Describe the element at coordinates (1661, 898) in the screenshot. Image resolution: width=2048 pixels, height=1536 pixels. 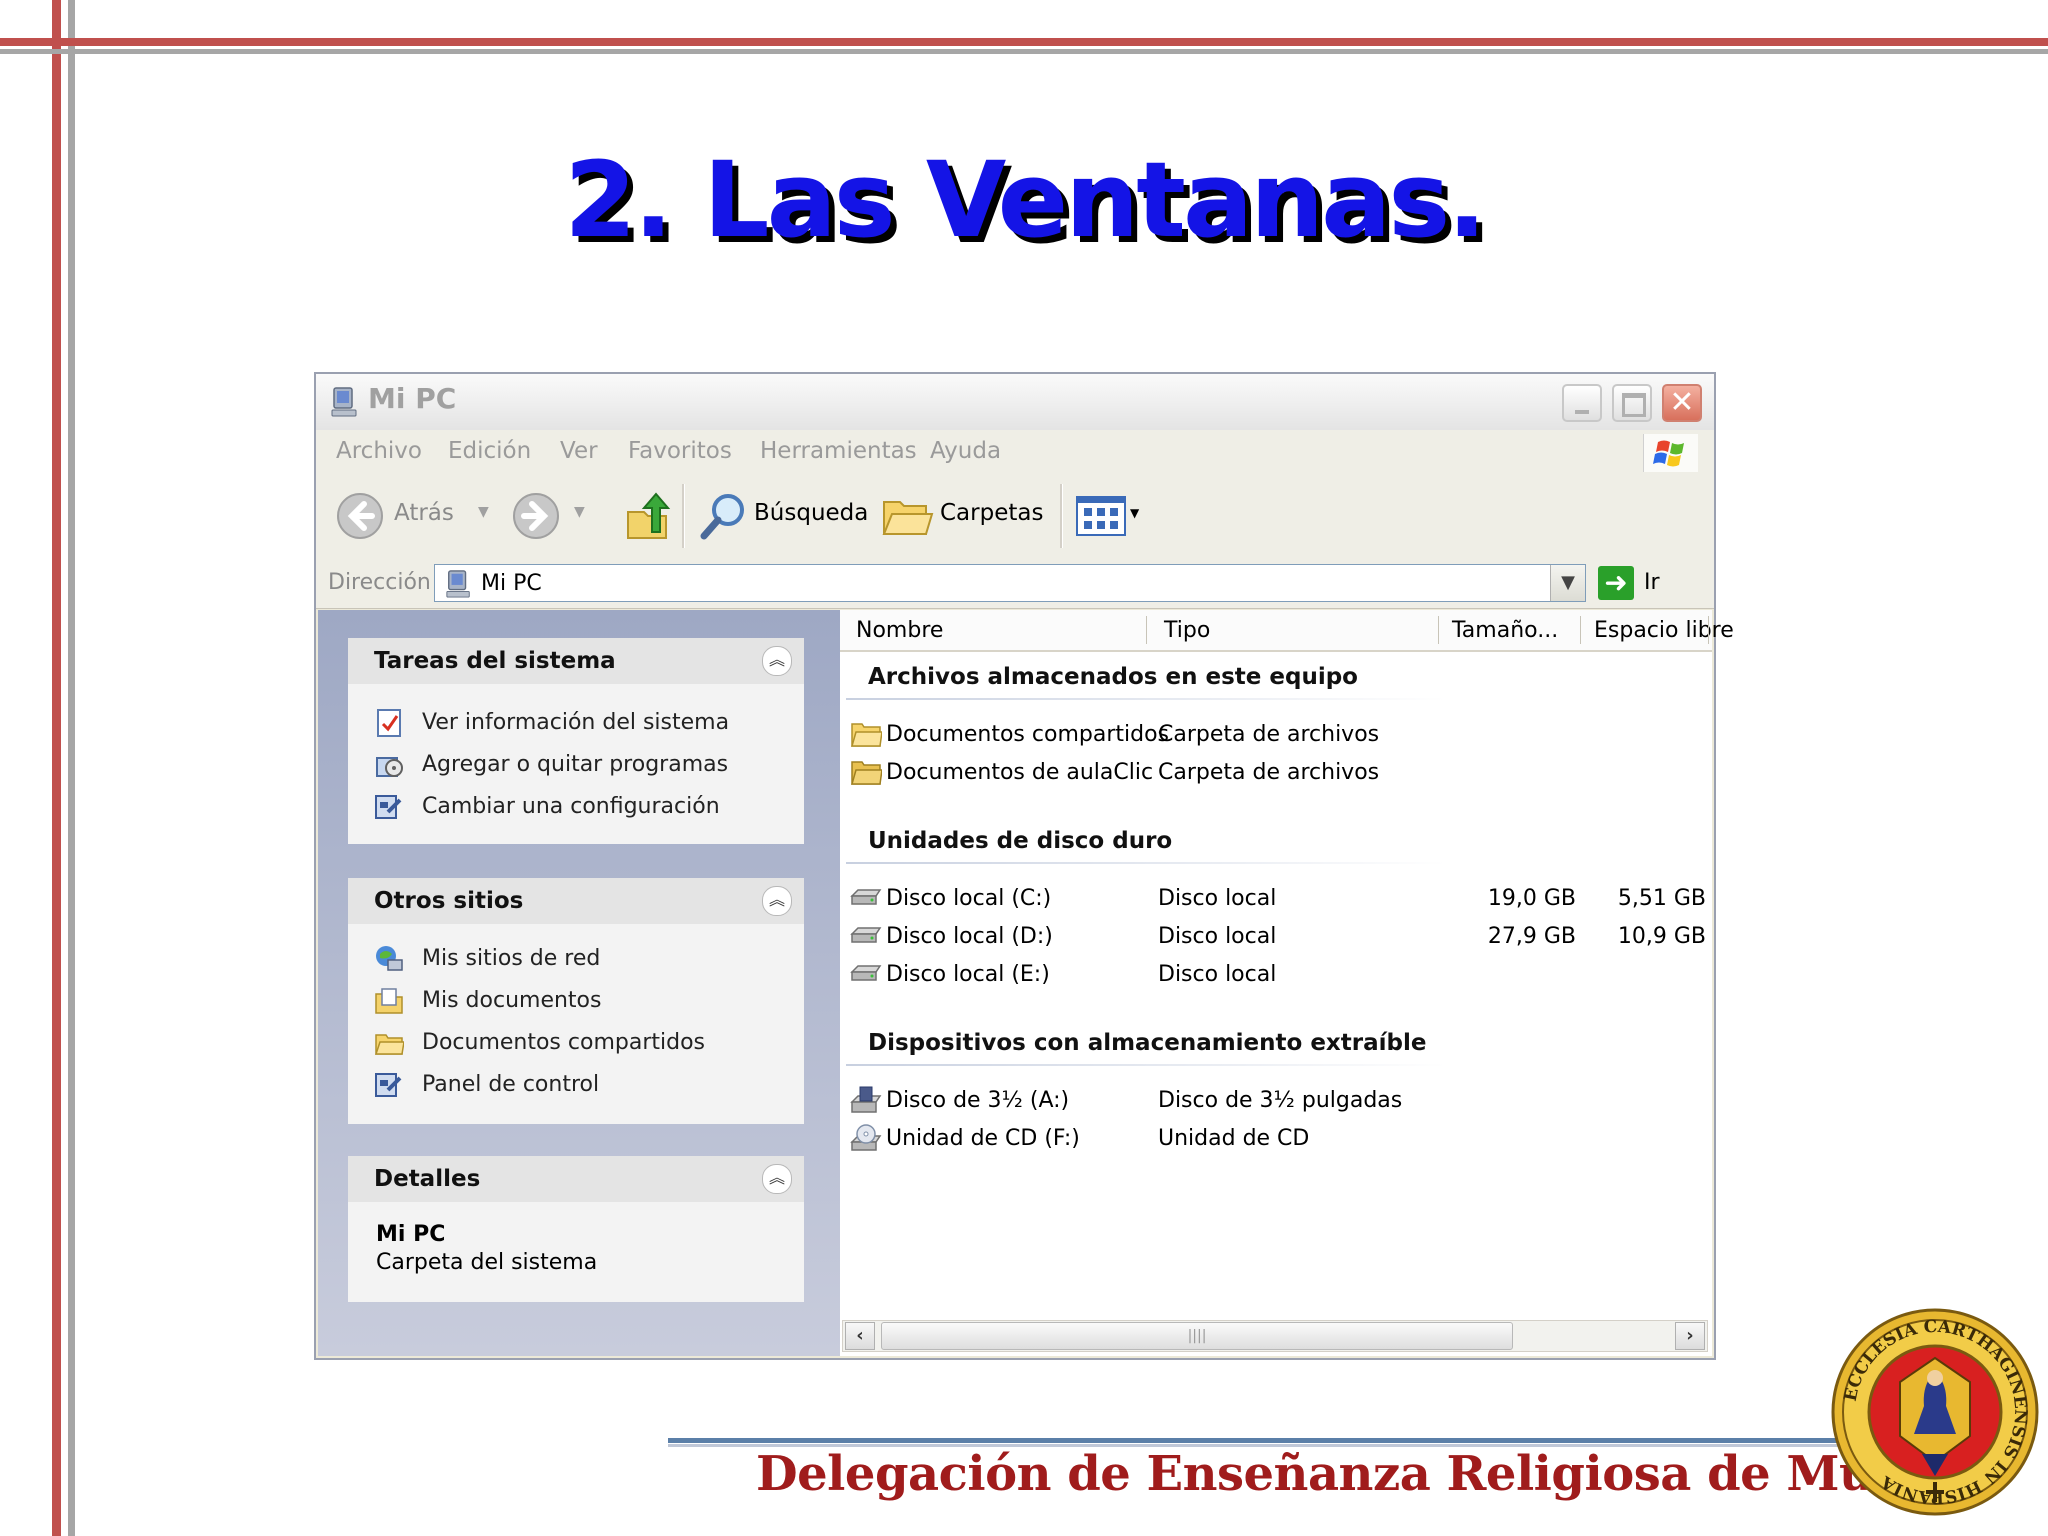
I see `item-free-space: 5,51 GB` at that location.